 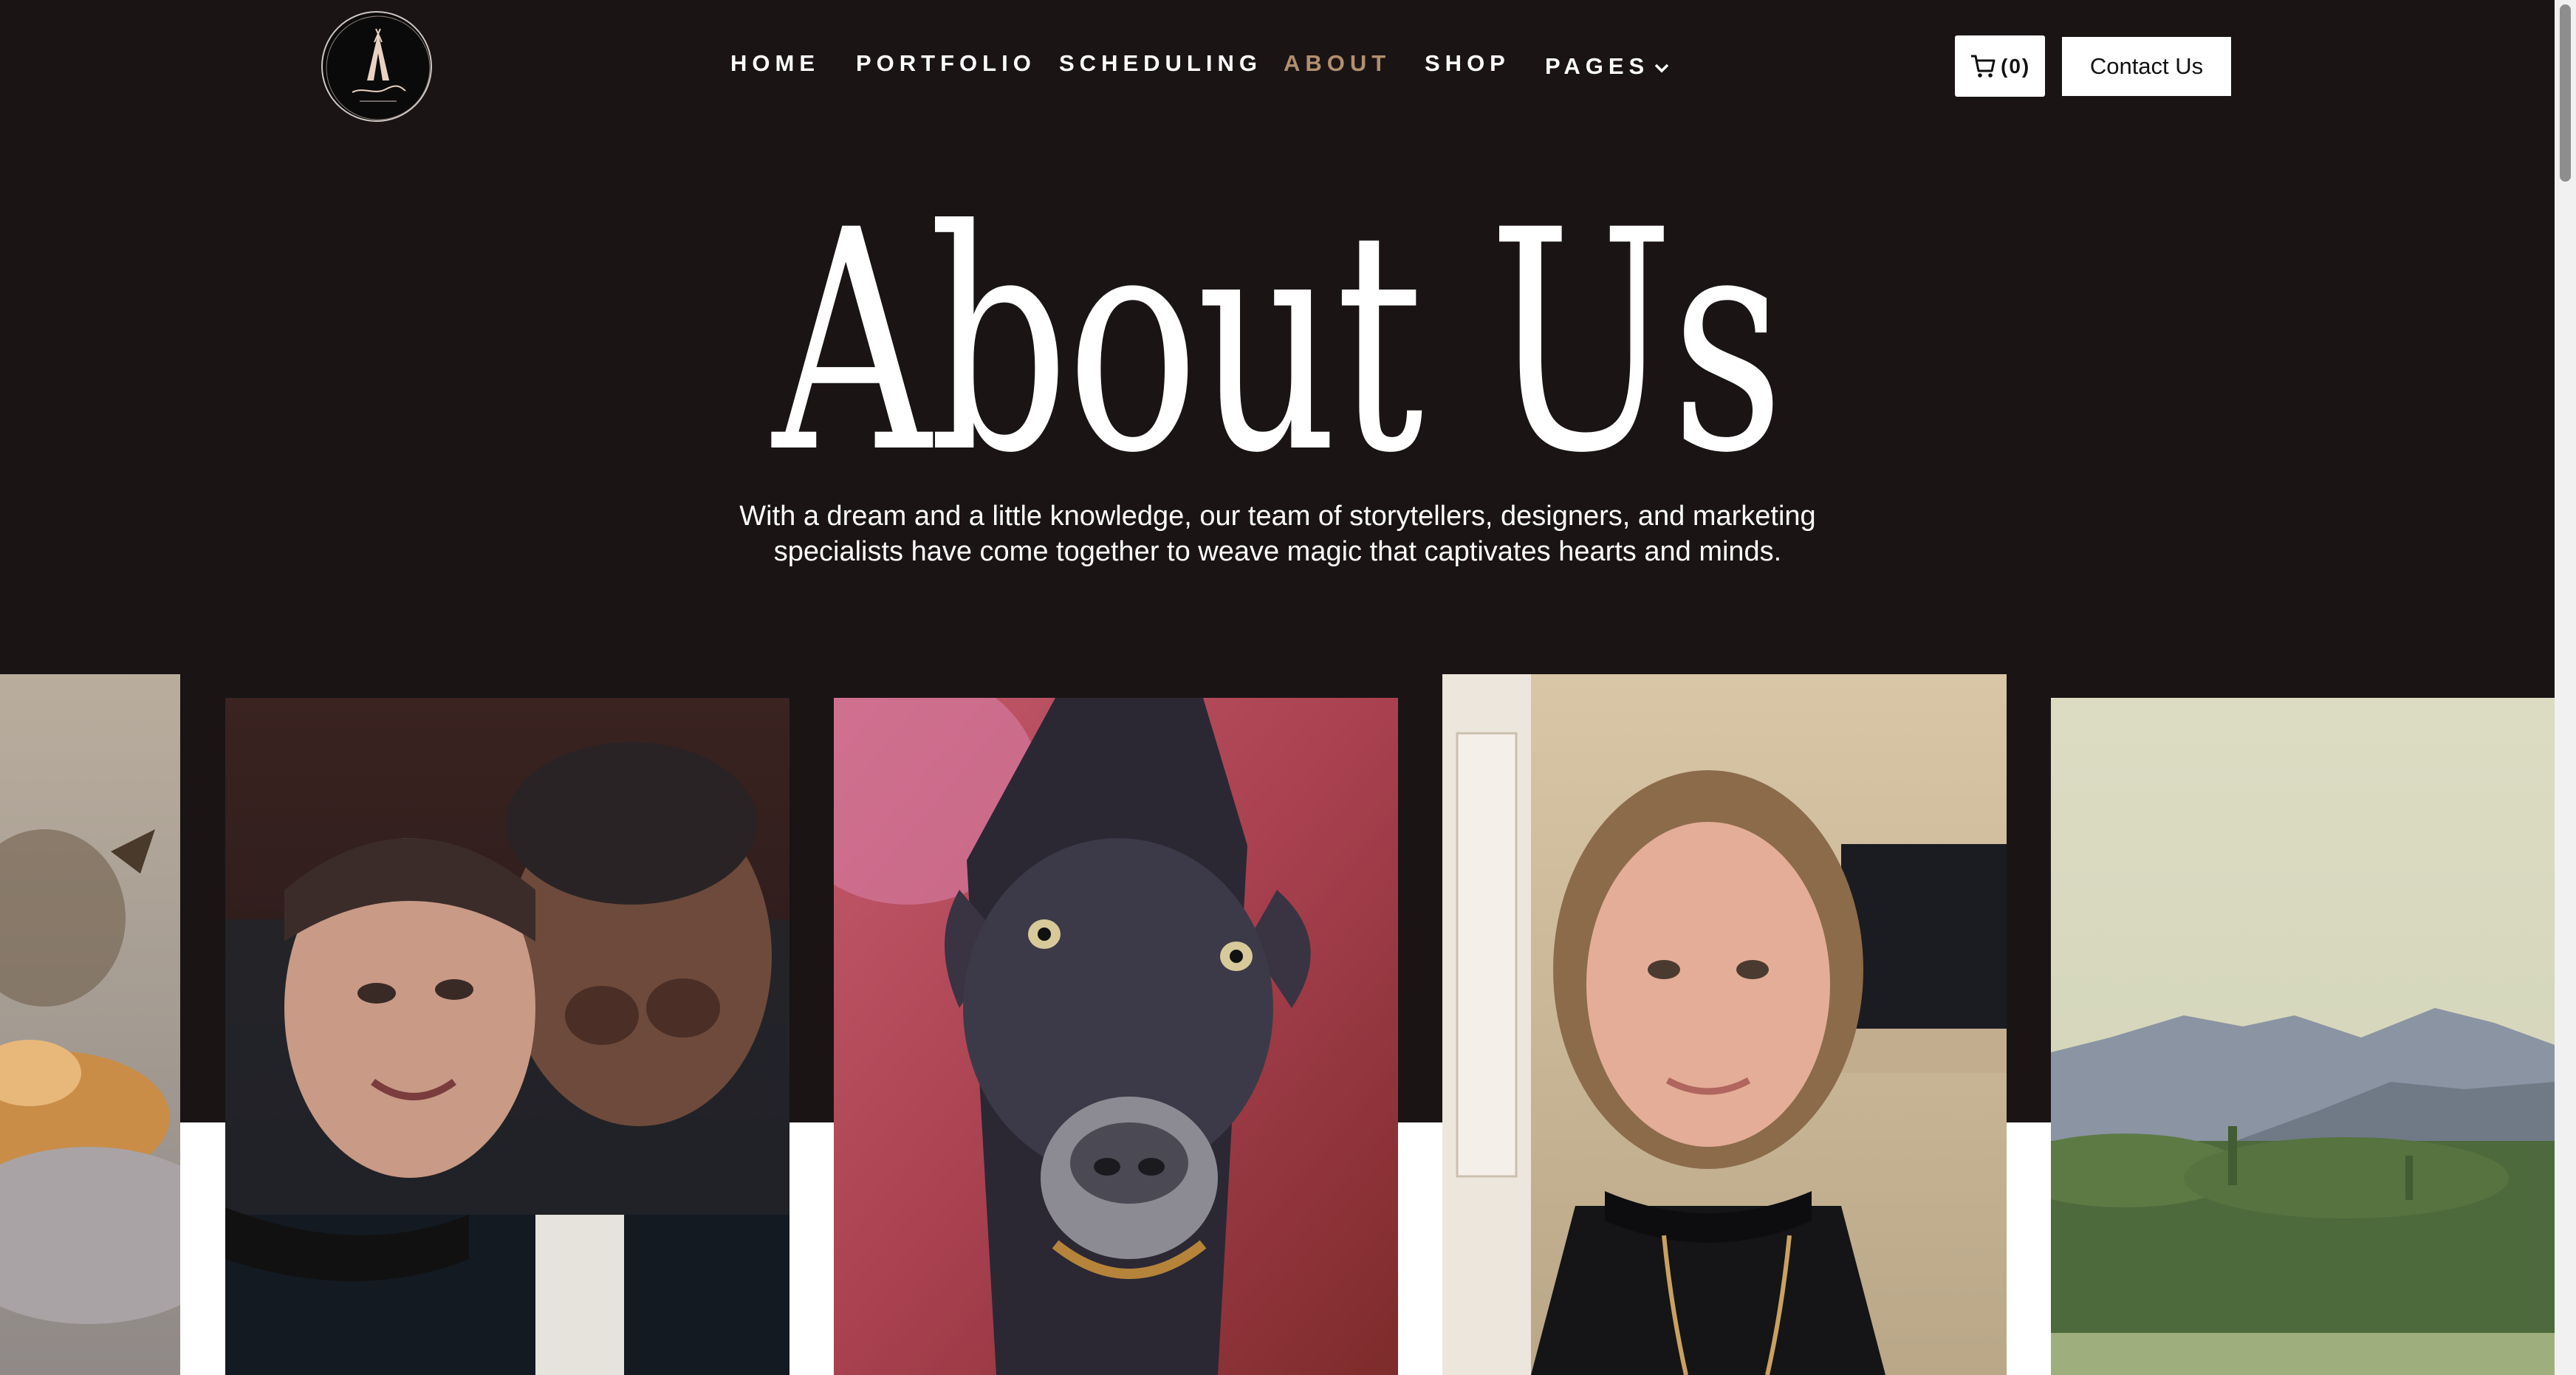 I want to click on site-logo, so click(x=376, y=66).